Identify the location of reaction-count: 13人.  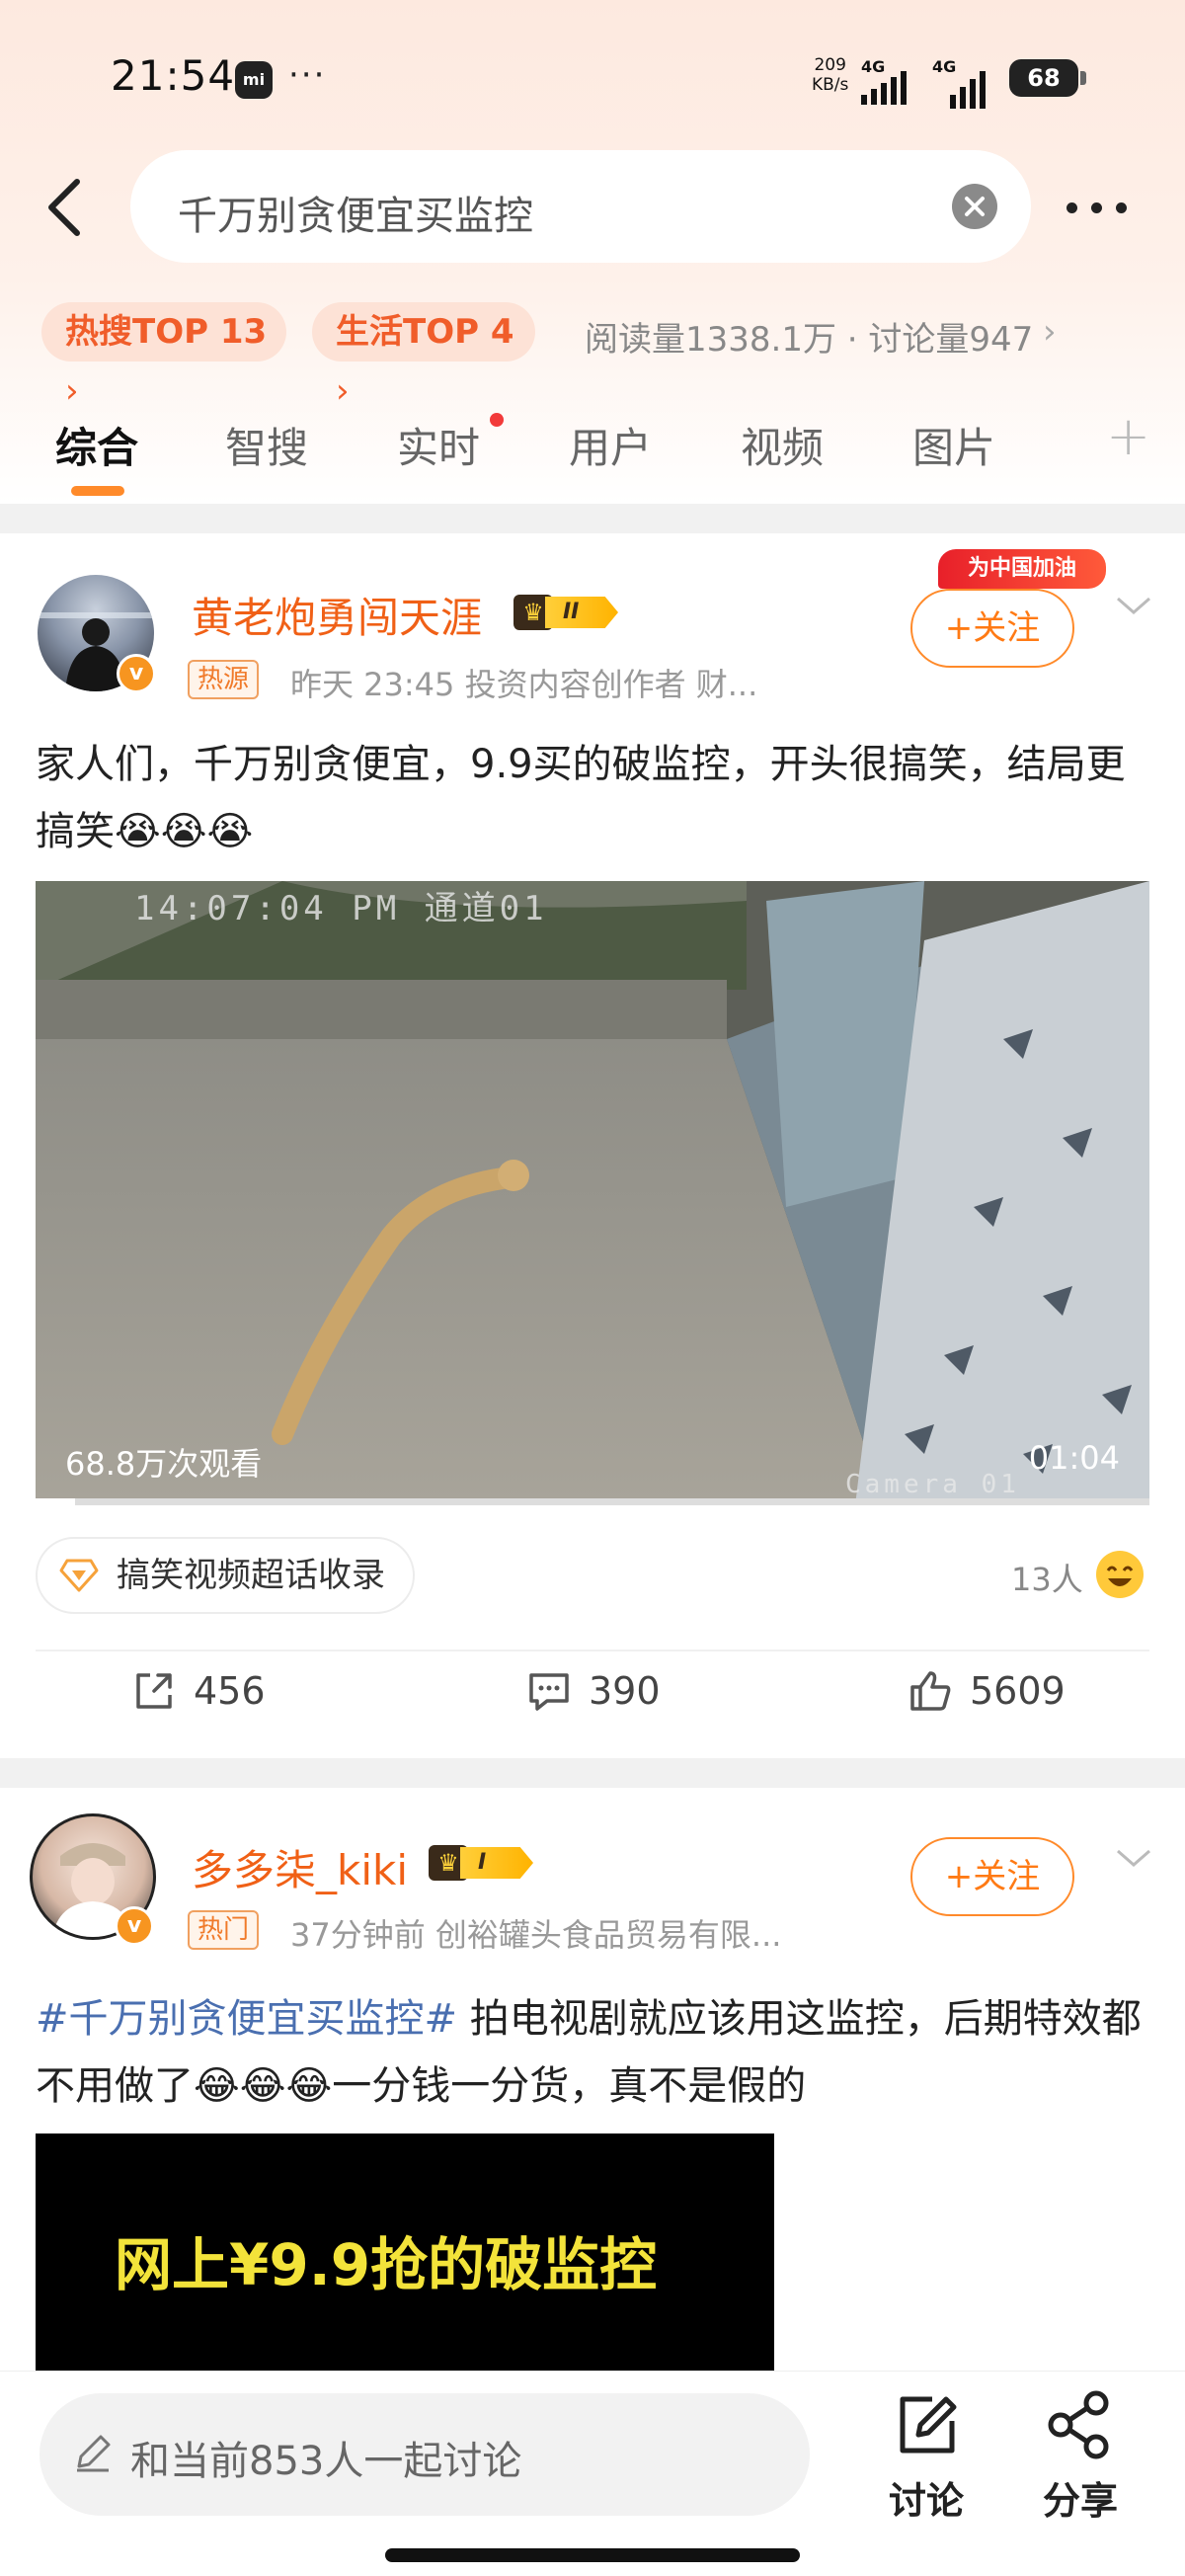
(1047, 1579).